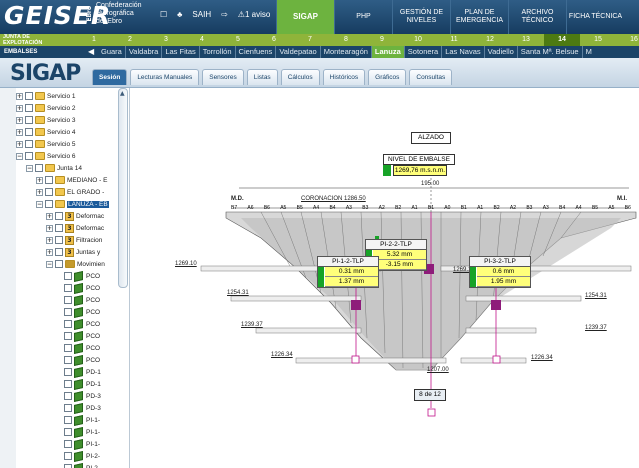 This screenshot has width=639, height=468. What do you see at coordinates (598, 40) in the screenshot?
I see `junta-number-15: 15` at bounding box center [598, 40].